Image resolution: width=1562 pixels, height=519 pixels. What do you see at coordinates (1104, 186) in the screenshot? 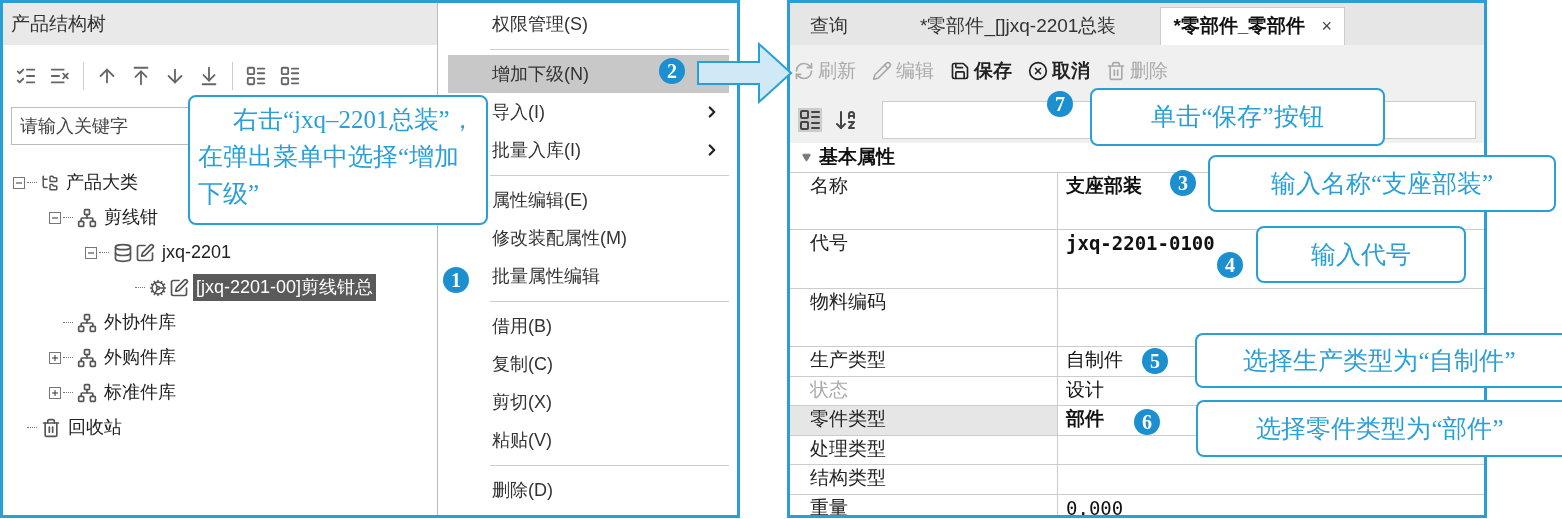
I see `property-value: 支座部装` at bounding box center [1104, 186].